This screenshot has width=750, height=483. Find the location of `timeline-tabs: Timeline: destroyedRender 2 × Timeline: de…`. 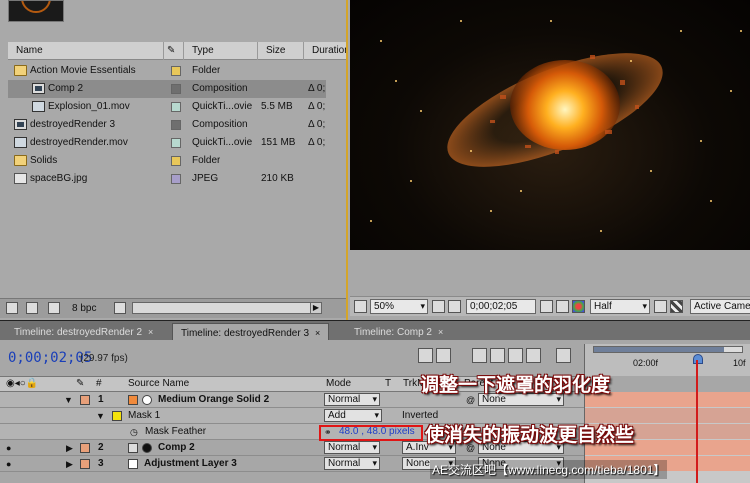

timeline-tabs: Timeline: destroyedRender 2 × Timeline: de… is located at coordinates (375, 330).